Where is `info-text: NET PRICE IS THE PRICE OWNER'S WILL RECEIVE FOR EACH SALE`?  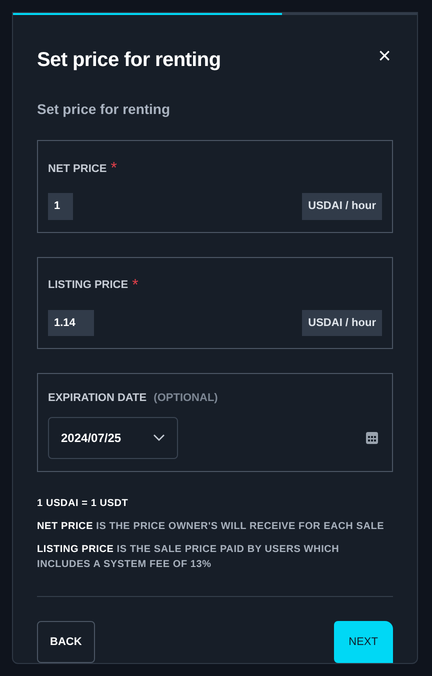 info-text: NET PRICE IS THE PRICE OWNER'S WILL RECEIVE FOR EACH SALE is located at coordinates (211, 527).